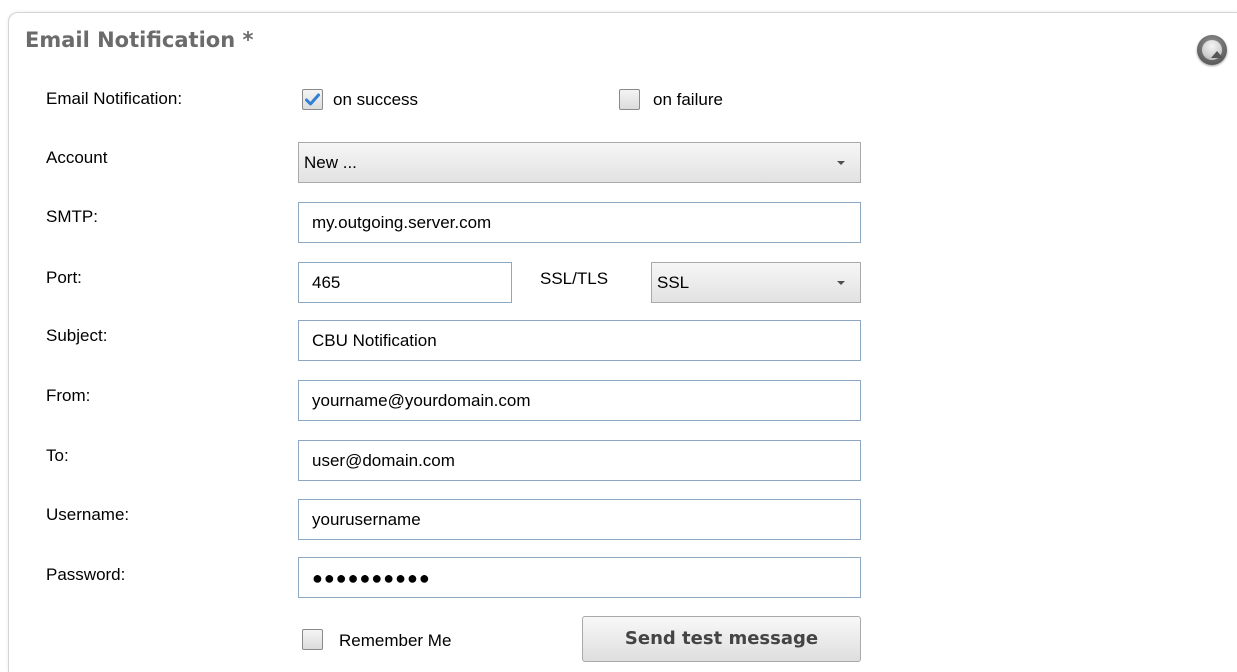 Image resolution: width=1237 pixels, height=672 pixels. I want to click on chevron-up-icon, so click(1212, 50).